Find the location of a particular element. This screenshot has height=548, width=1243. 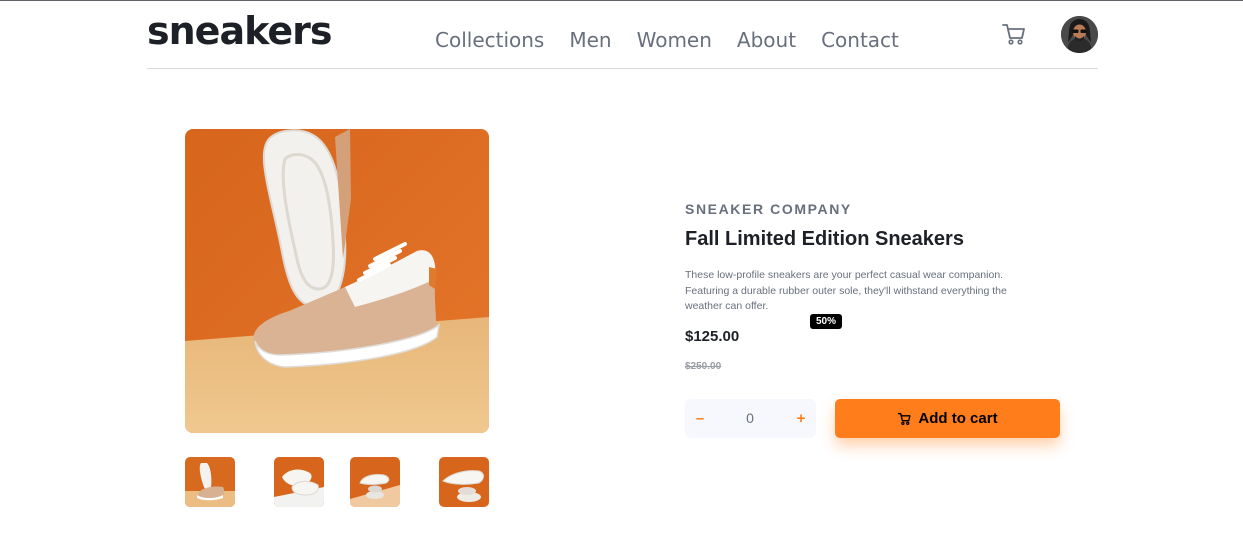

discount-badge: 50% is located at coordinates (826, 321).